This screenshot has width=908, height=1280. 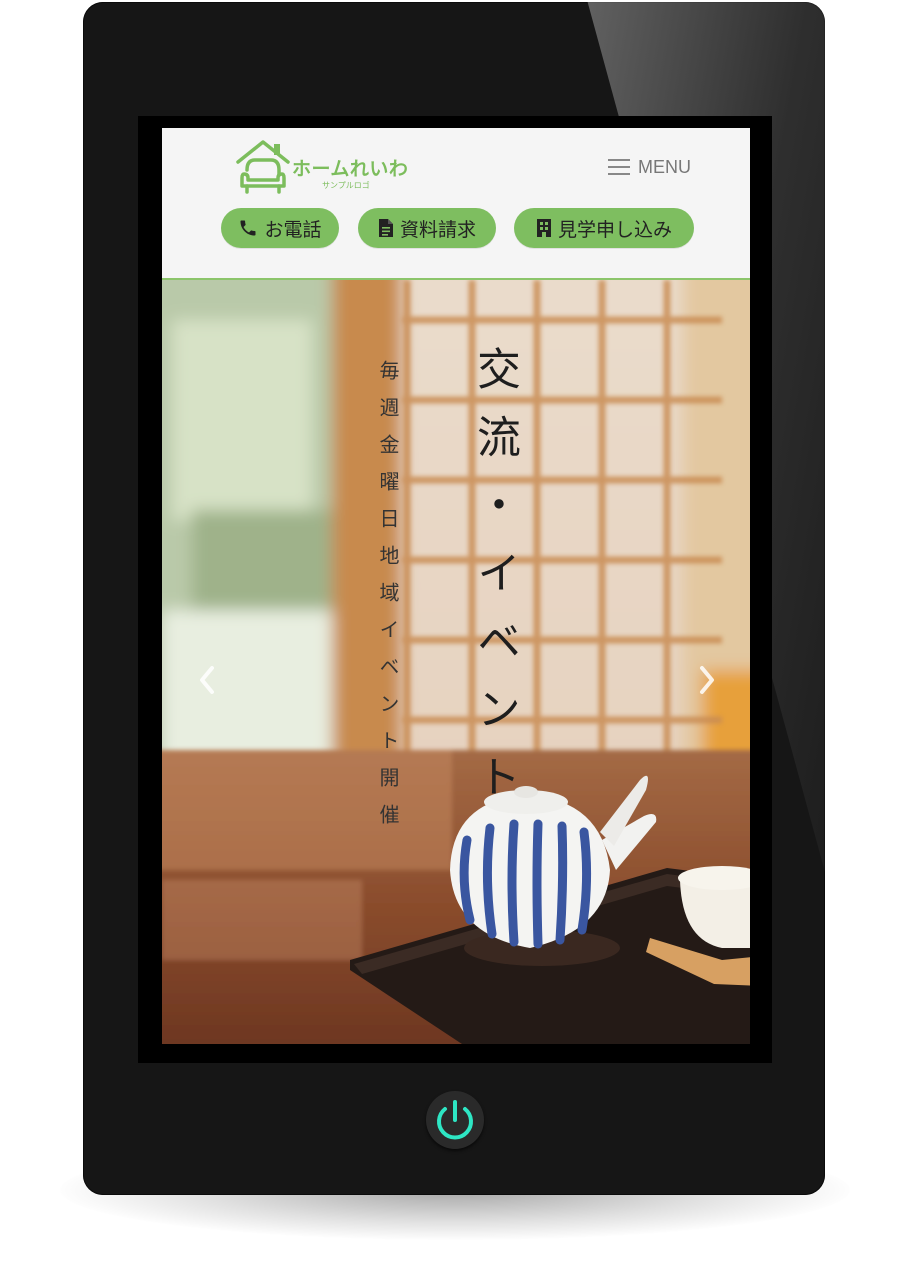 I want to click on brochure-request-label: 資料請求, so click(x=437, y=229).